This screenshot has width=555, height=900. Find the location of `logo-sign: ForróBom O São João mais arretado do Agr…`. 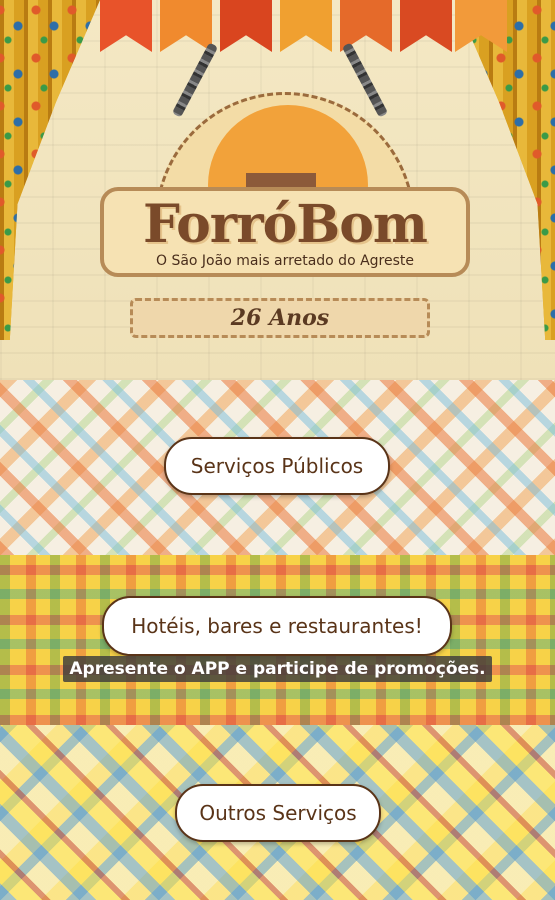

logo-sign: ForróBom O São João mais arretado do Agr… is located at coordinates (285, 184).